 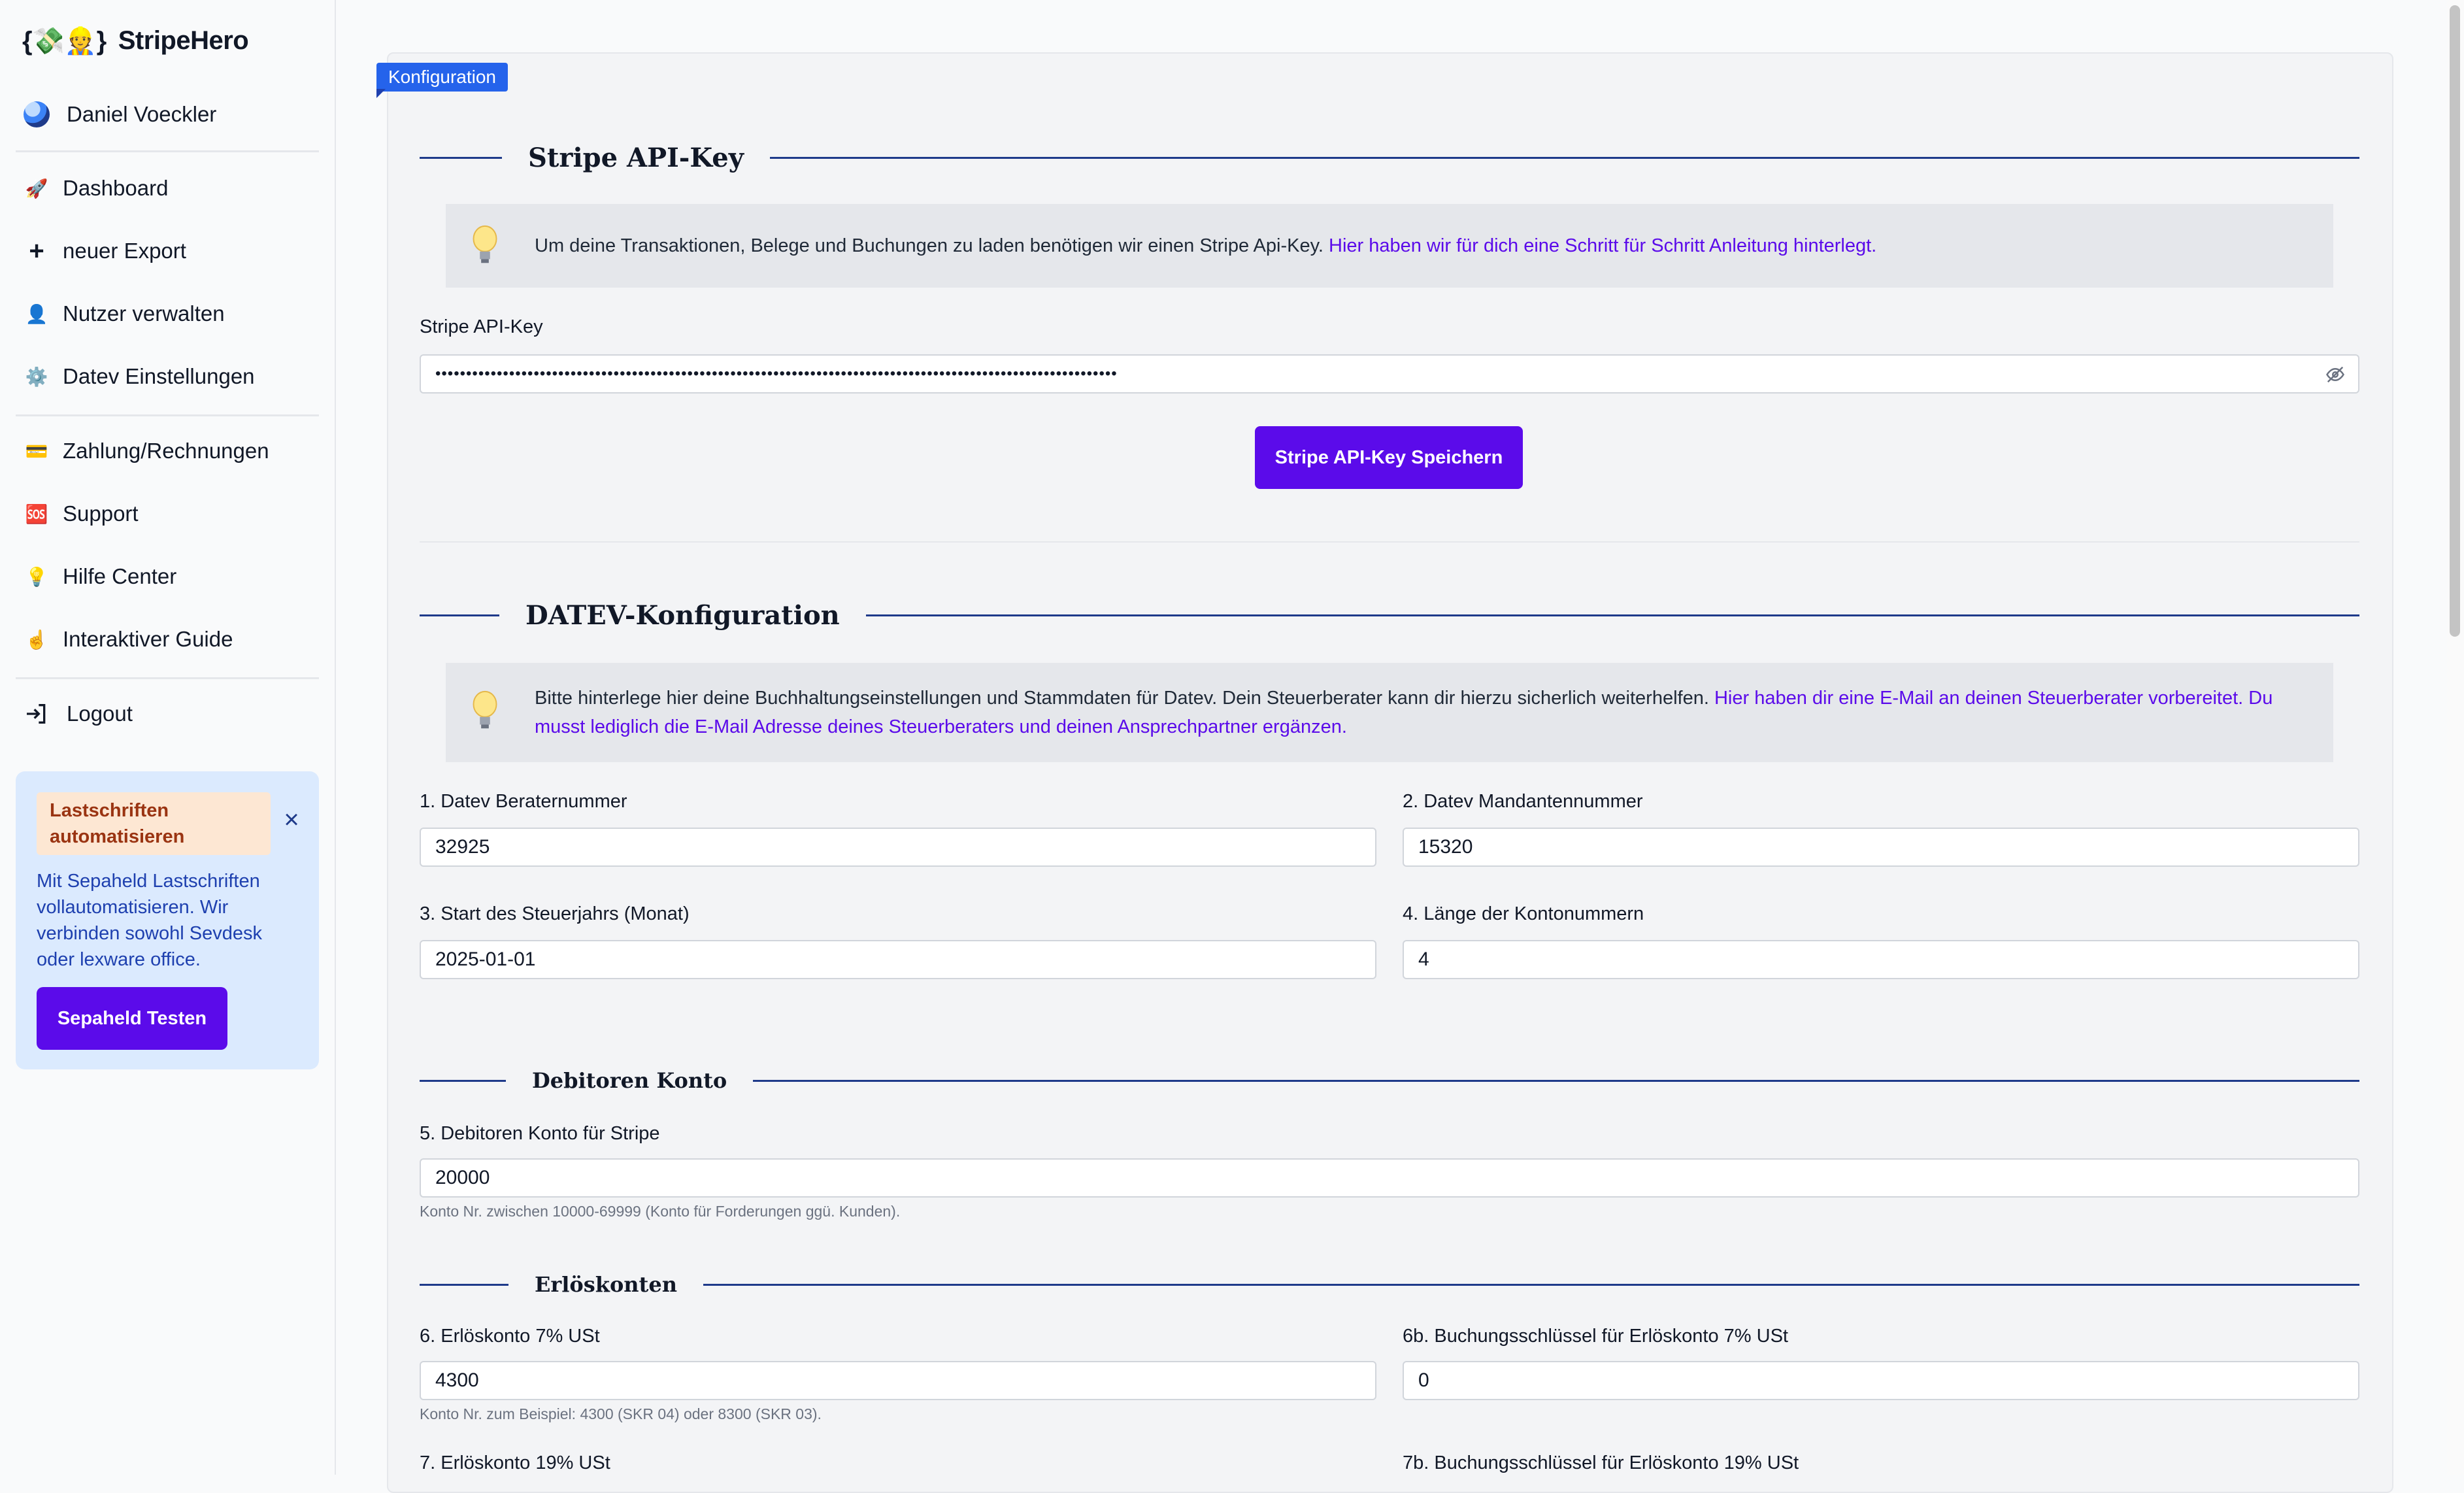 What do you see at coordinates (183, 40) in the screenshot?
I see `app-name: StripeHero` at bounding box center [183, 40].